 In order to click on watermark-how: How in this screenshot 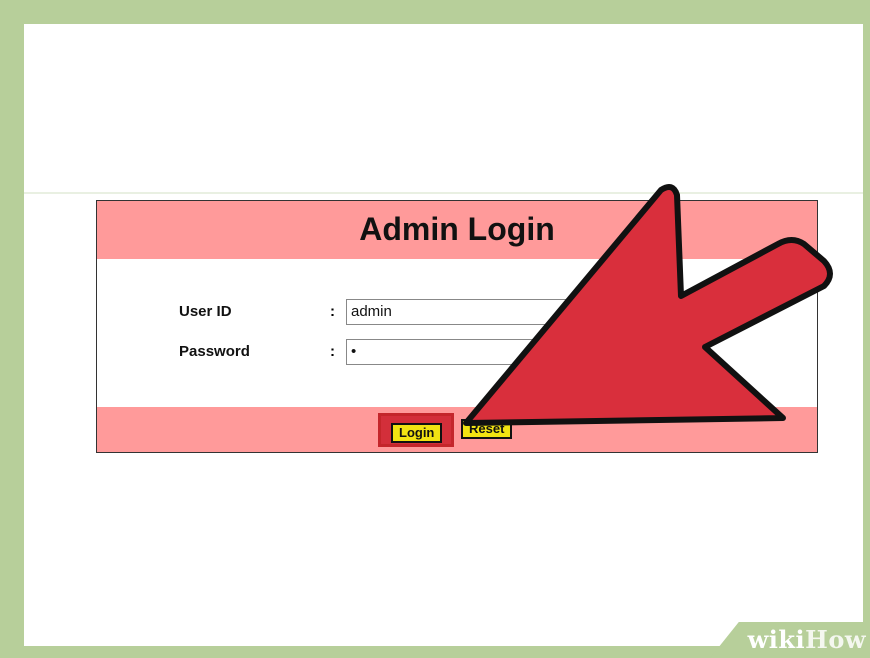, I will do `click(835, 639)`.